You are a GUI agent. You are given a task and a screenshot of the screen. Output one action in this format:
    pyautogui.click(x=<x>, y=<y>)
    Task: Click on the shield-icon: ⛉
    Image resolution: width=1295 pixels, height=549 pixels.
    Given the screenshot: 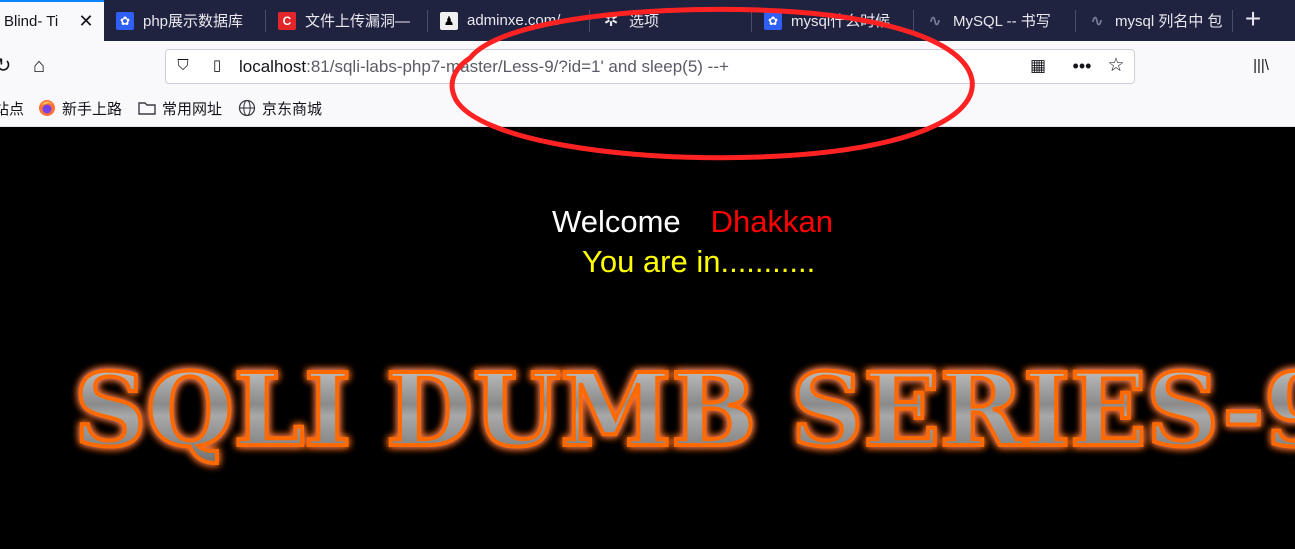 What is the action you would take?
    pyautogui.click(x=183, y=66)
    